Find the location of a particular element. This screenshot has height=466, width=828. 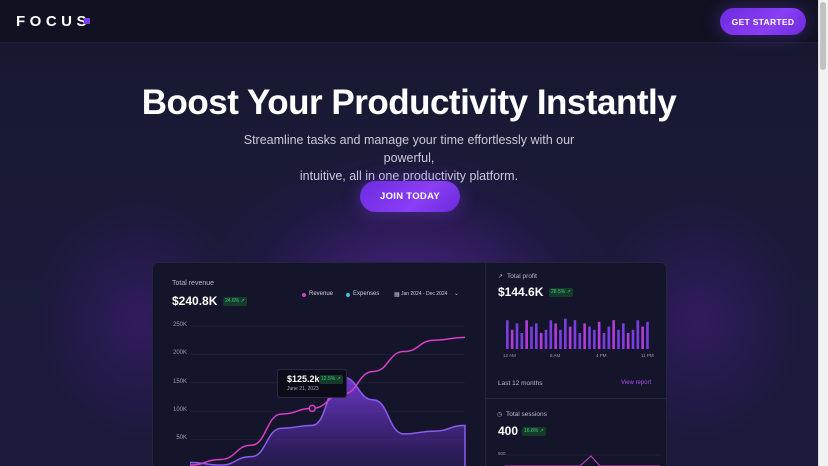

revenue-tooltip: $125.2k 12.5% ↗ June 21, 2023 is located at coordinates (312, 383).